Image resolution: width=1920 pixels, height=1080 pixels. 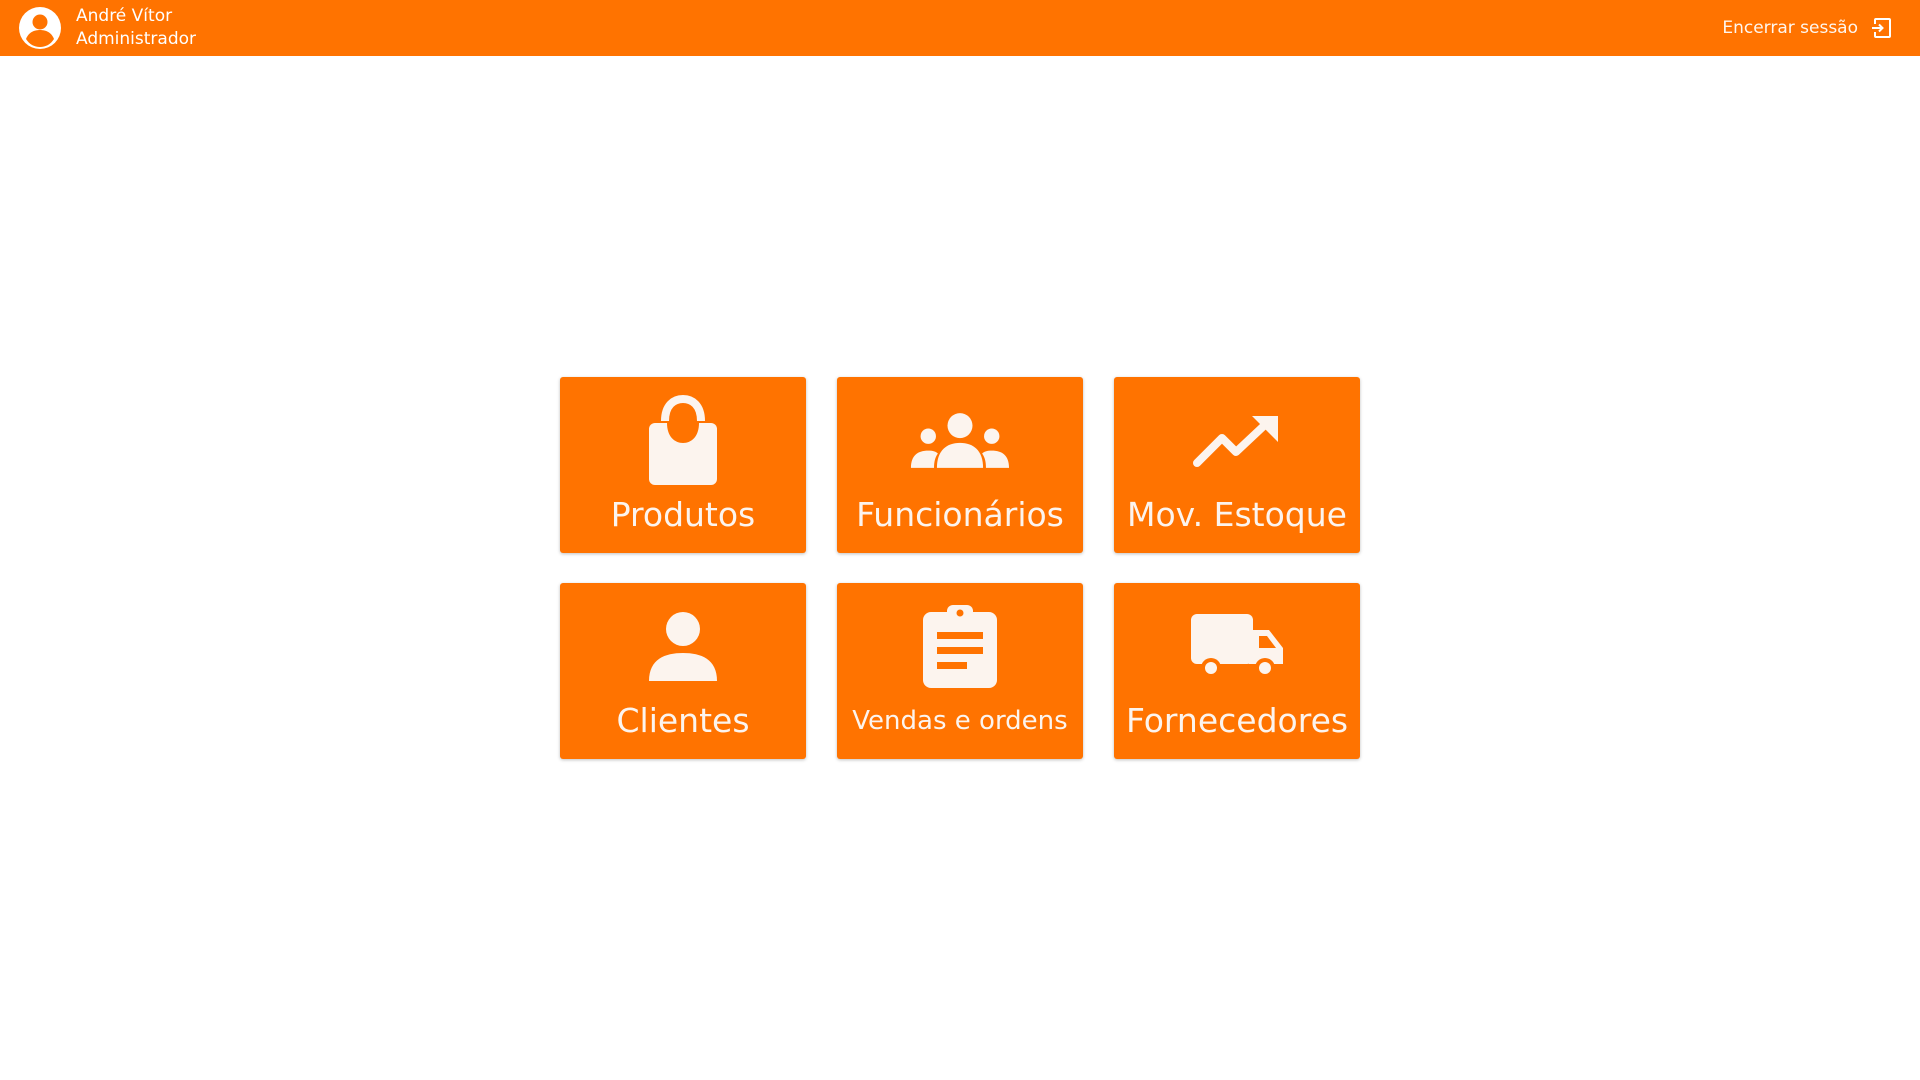 What do you see at coordinates (1237, 441) in the screenshot?
I see `trending-up-icon` at bounding box center [1237, 441].